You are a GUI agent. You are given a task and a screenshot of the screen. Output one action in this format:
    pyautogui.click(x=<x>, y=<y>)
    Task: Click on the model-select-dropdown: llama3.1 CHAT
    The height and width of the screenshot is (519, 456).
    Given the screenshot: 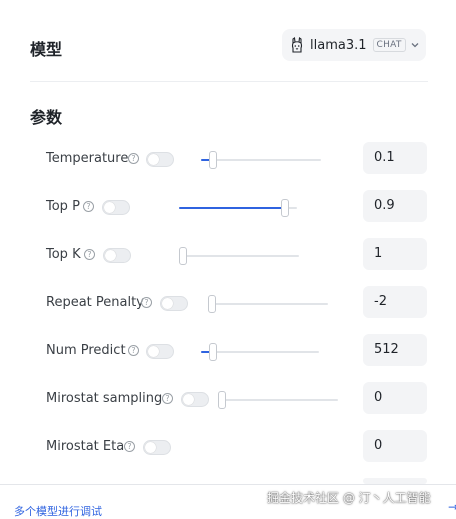 What is the action you would take?
    pyautogui.click(x=354, y=45)
    